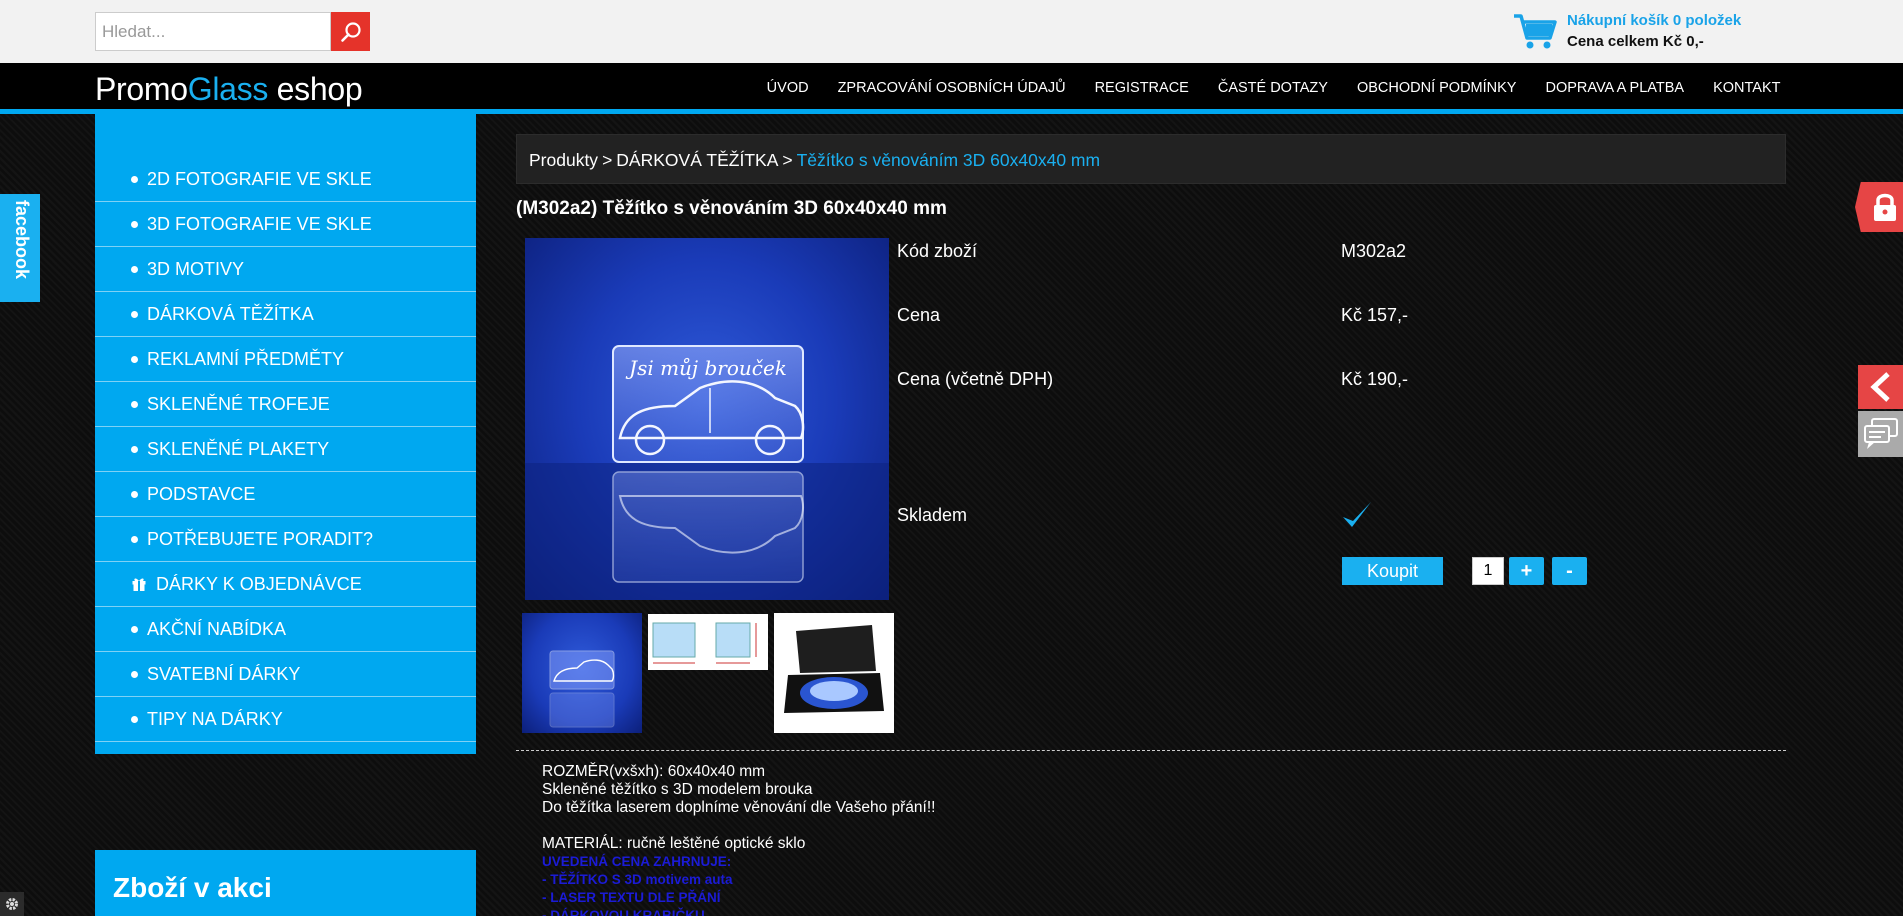 This screenshot has width=1903, height=916. Describe the element at coordinates (1436, 88) in the screenshot. I see `nav-terms: OBCHODNÍ PODMÍNKY` at that location.